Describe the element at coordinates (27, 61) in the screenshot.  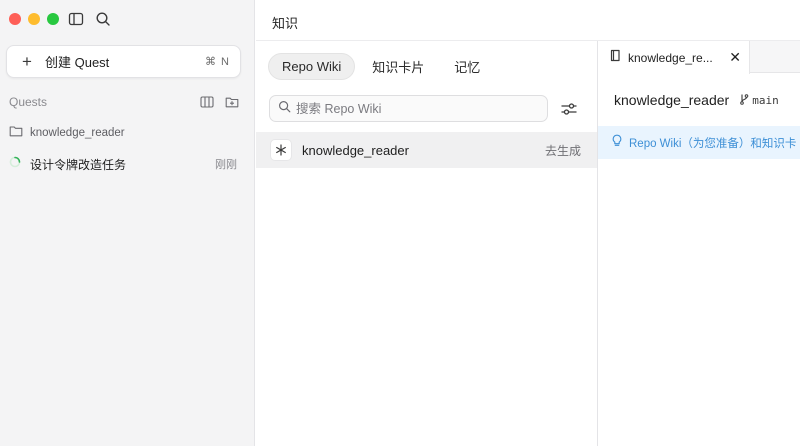
I see `plus-icon: +` at that location.